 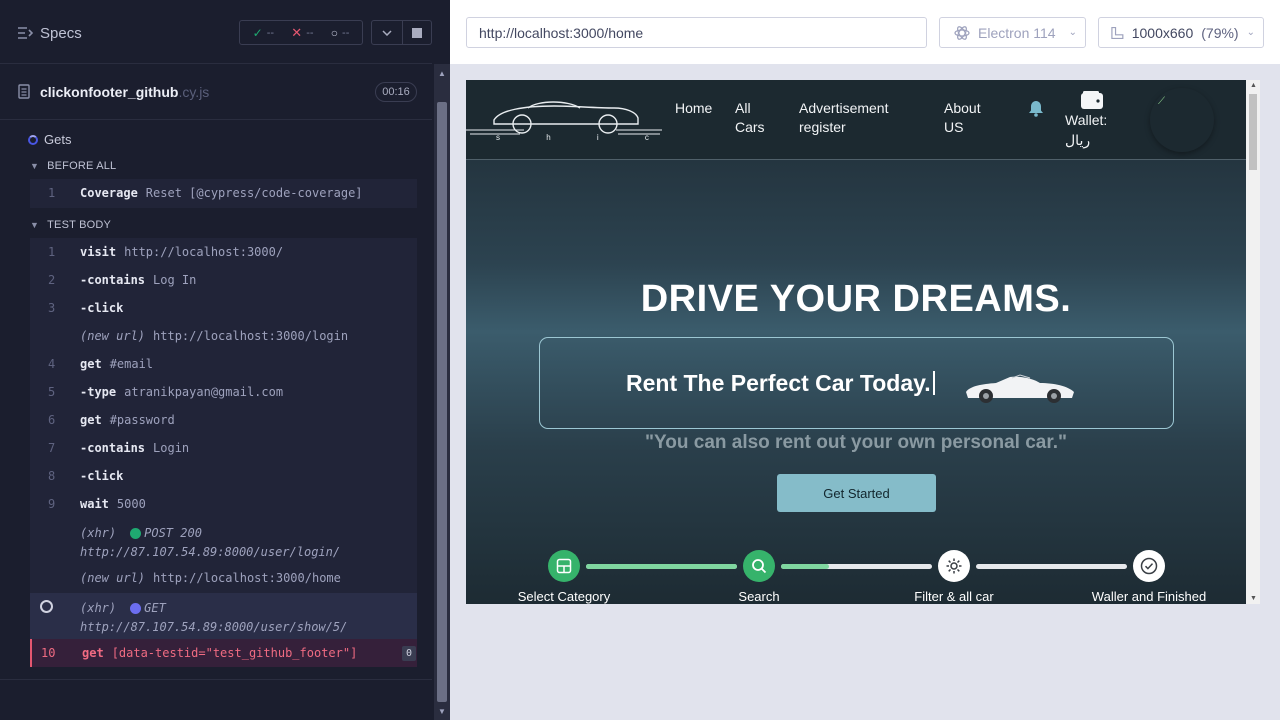 I want to click on get-started-button: Get Started, so click(x=856, y=493).